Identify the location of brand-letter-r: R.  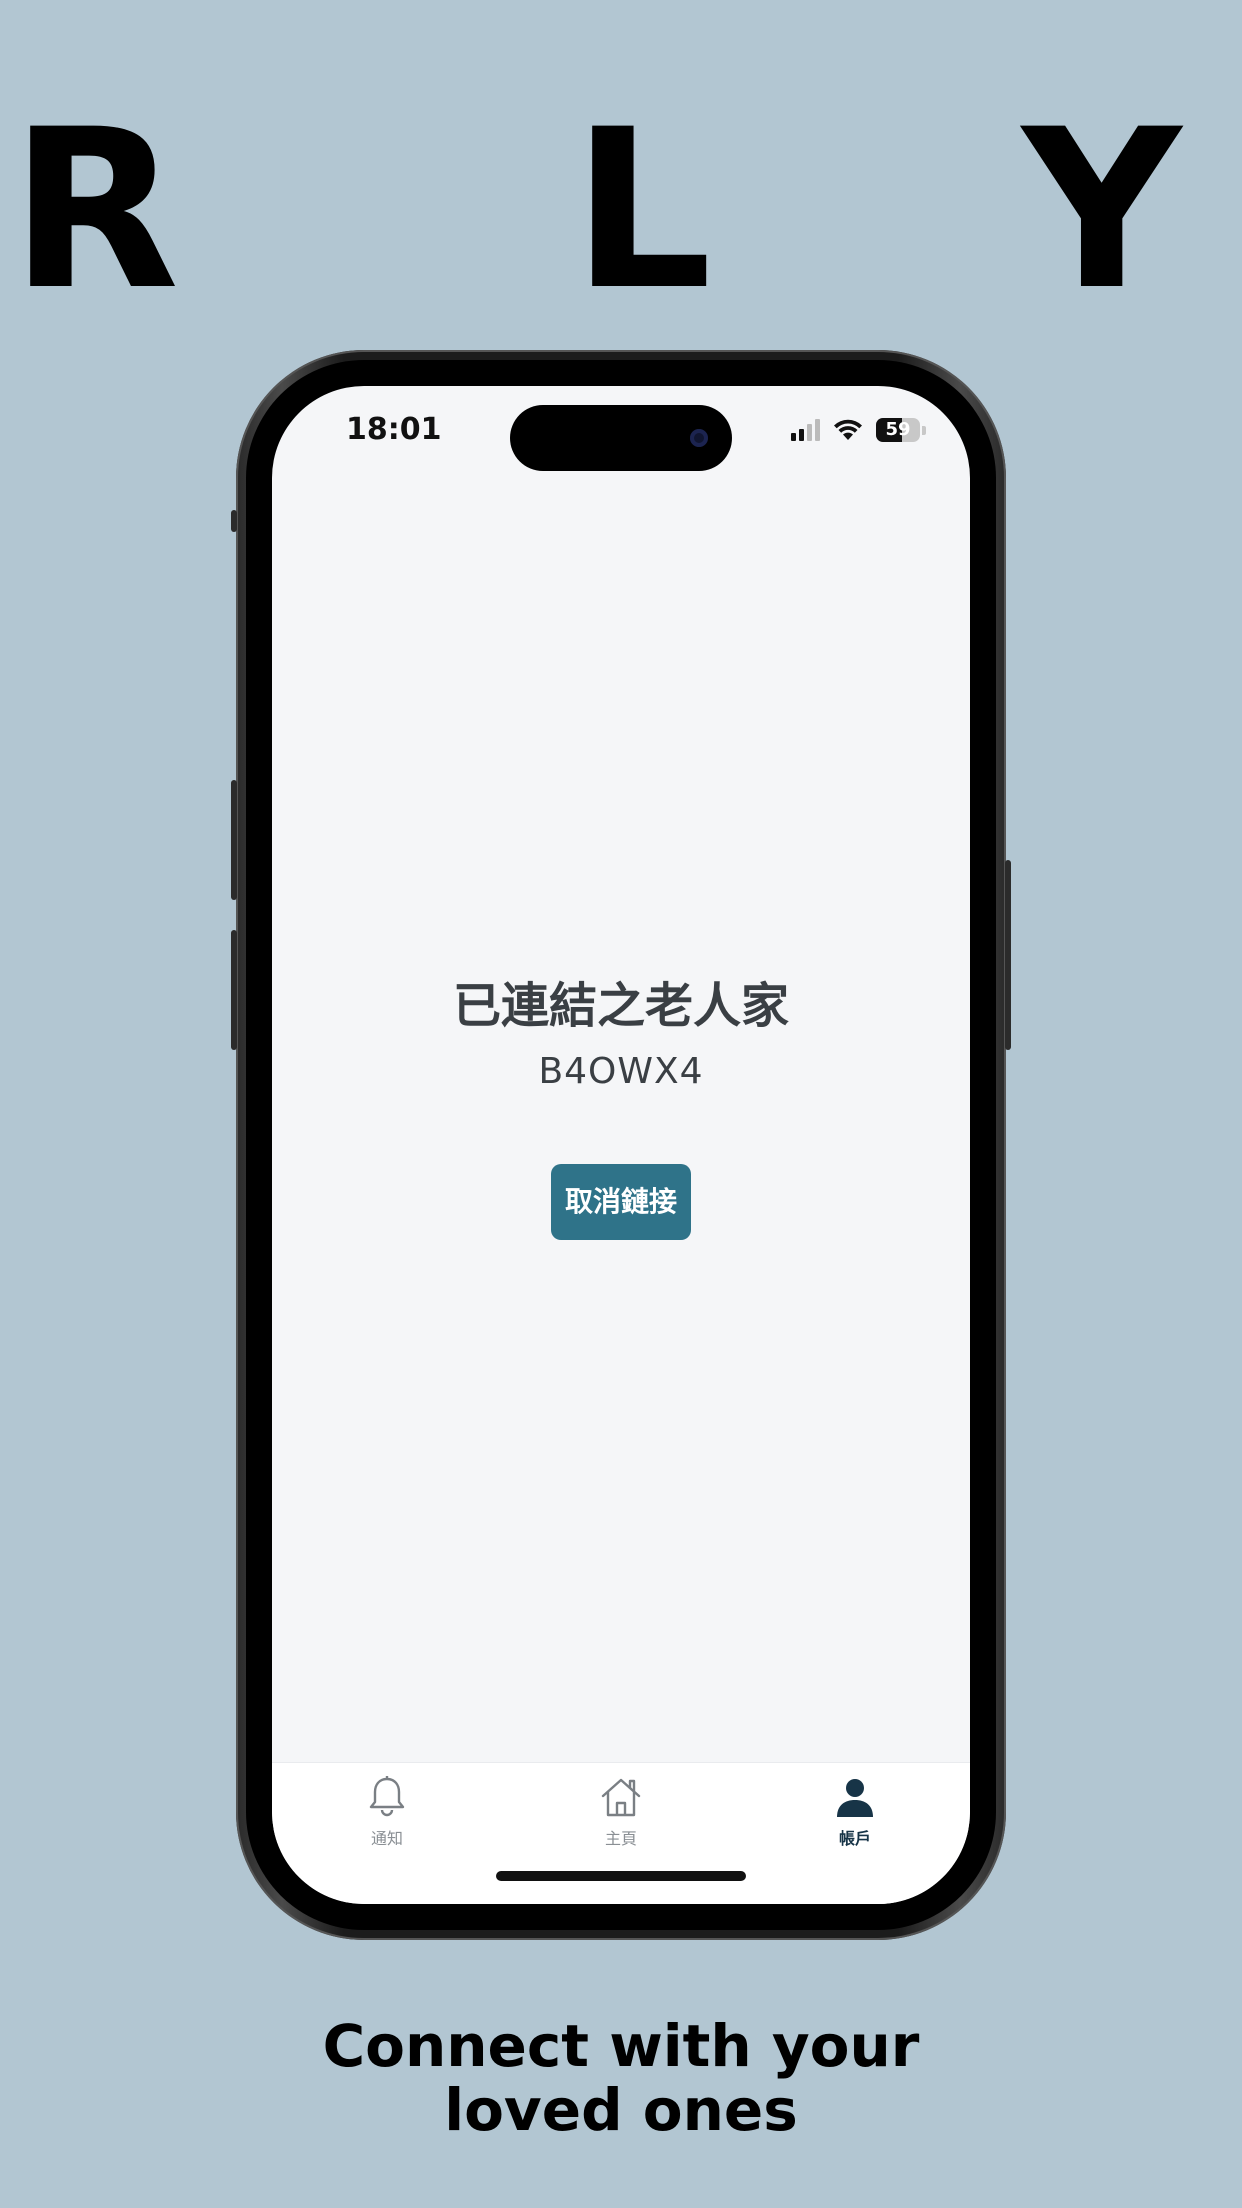
(95, 210).